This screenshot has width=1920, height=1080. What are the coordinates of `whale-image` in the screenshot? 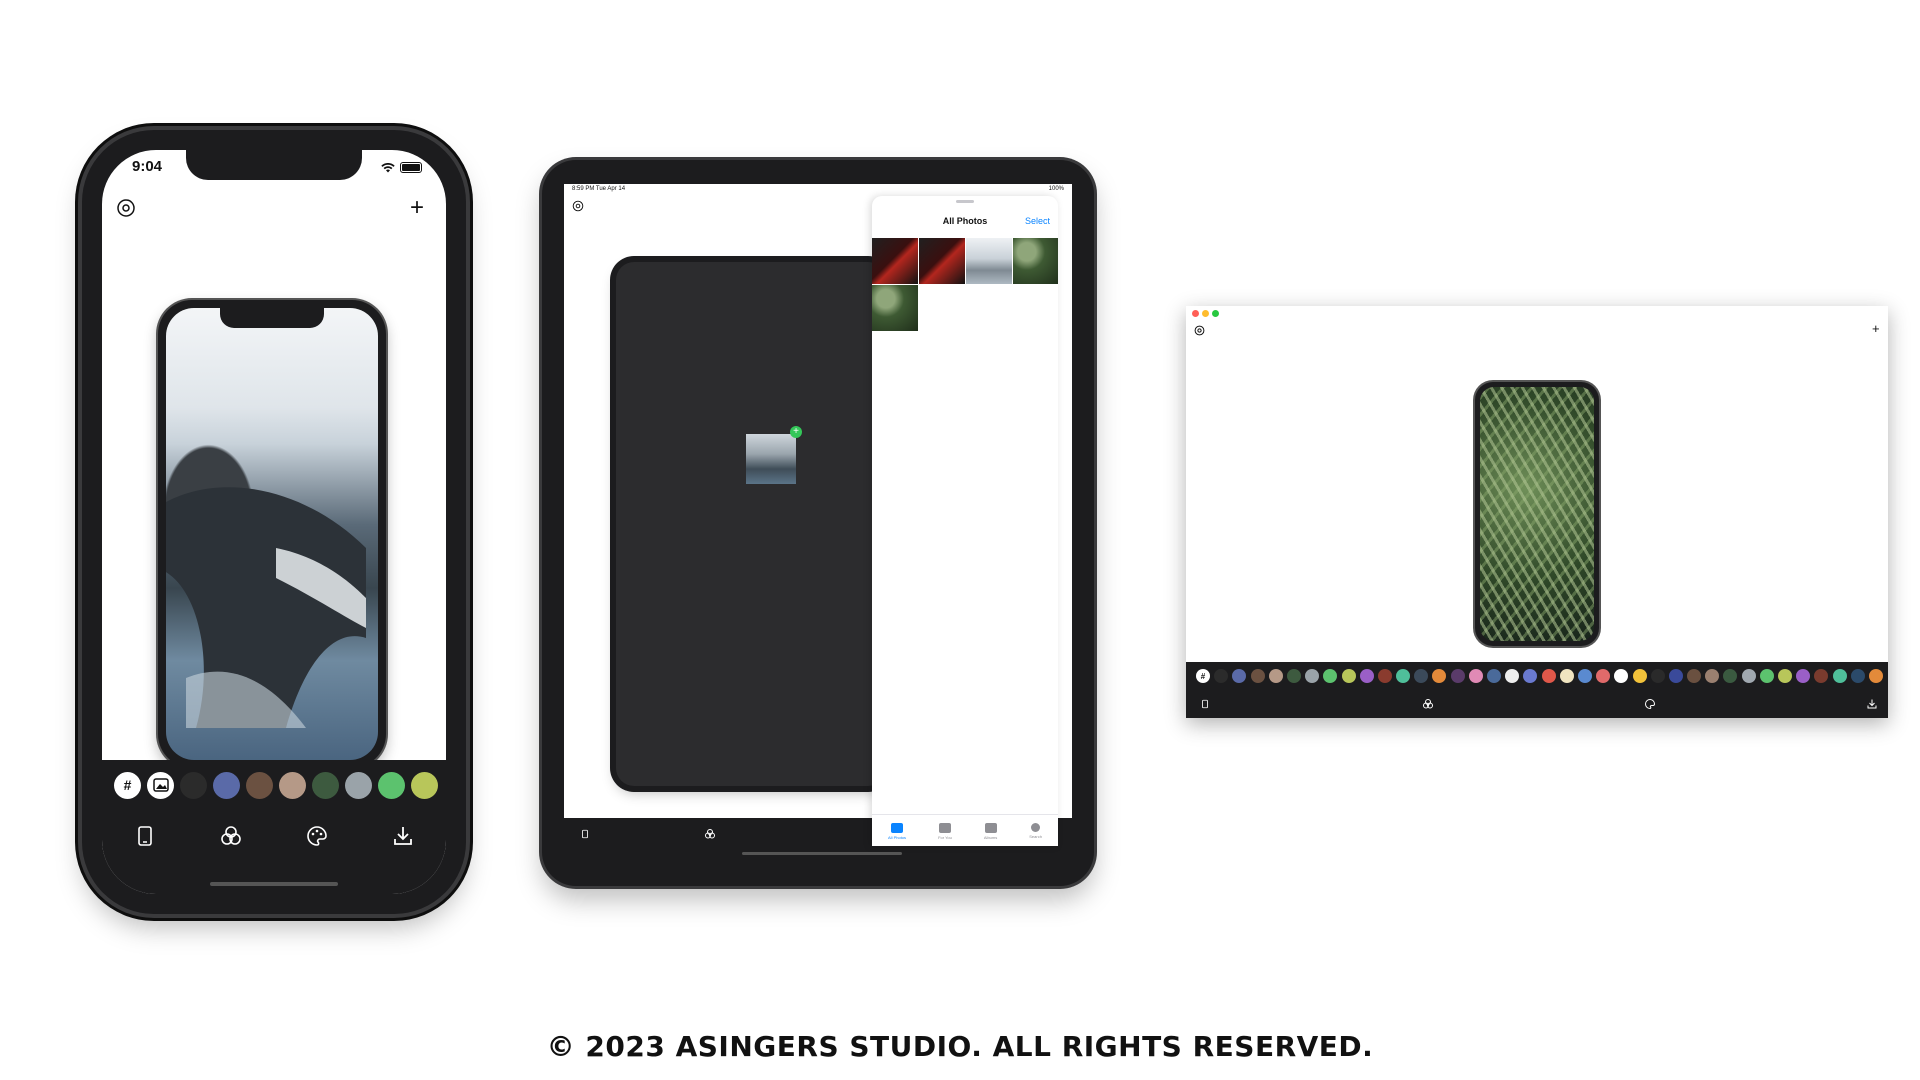 It's located at (266, 607).